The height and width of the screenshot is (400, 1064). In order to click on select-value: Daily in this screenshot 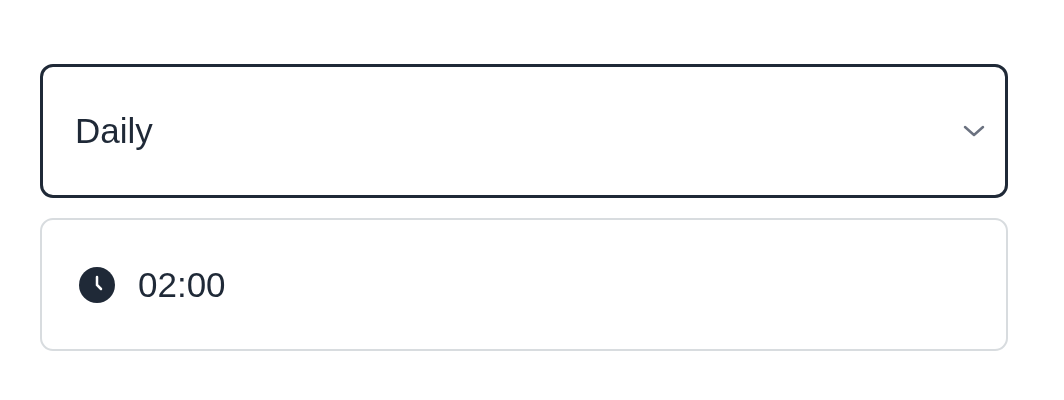, I will do `click(114, 131)`.